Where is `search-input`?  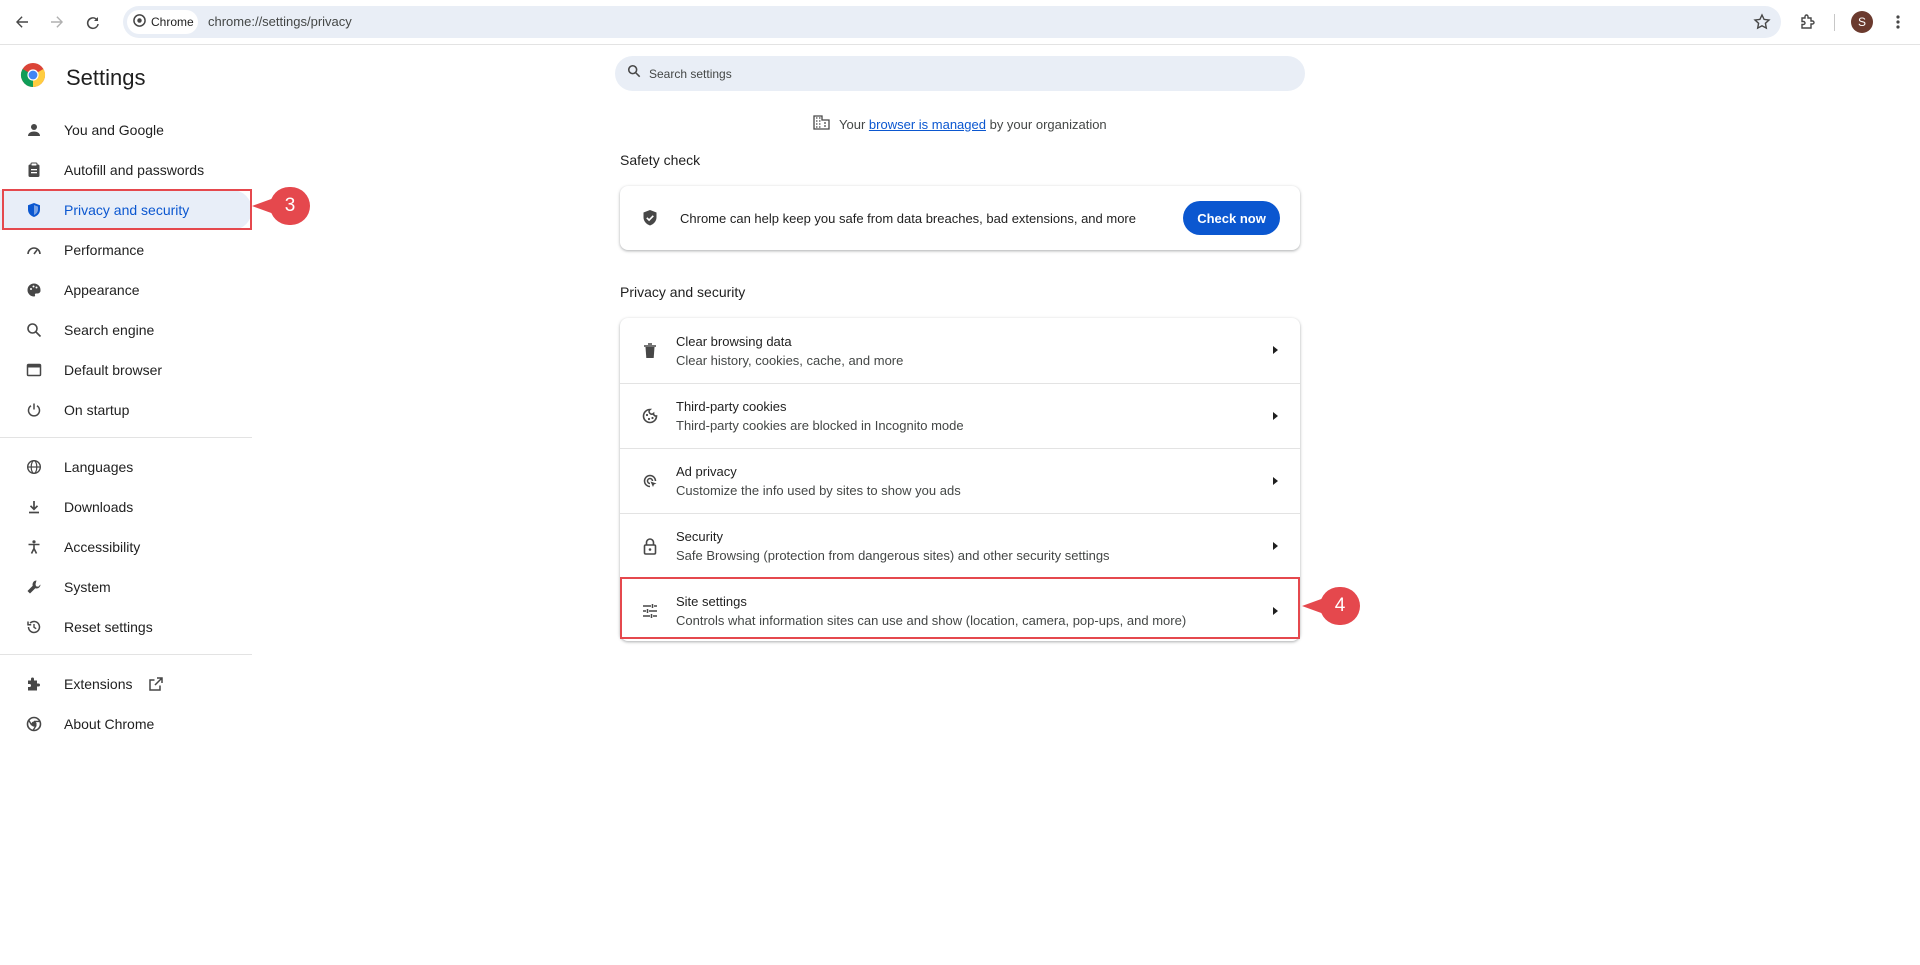 search-input is located at coordinates (949, 73).